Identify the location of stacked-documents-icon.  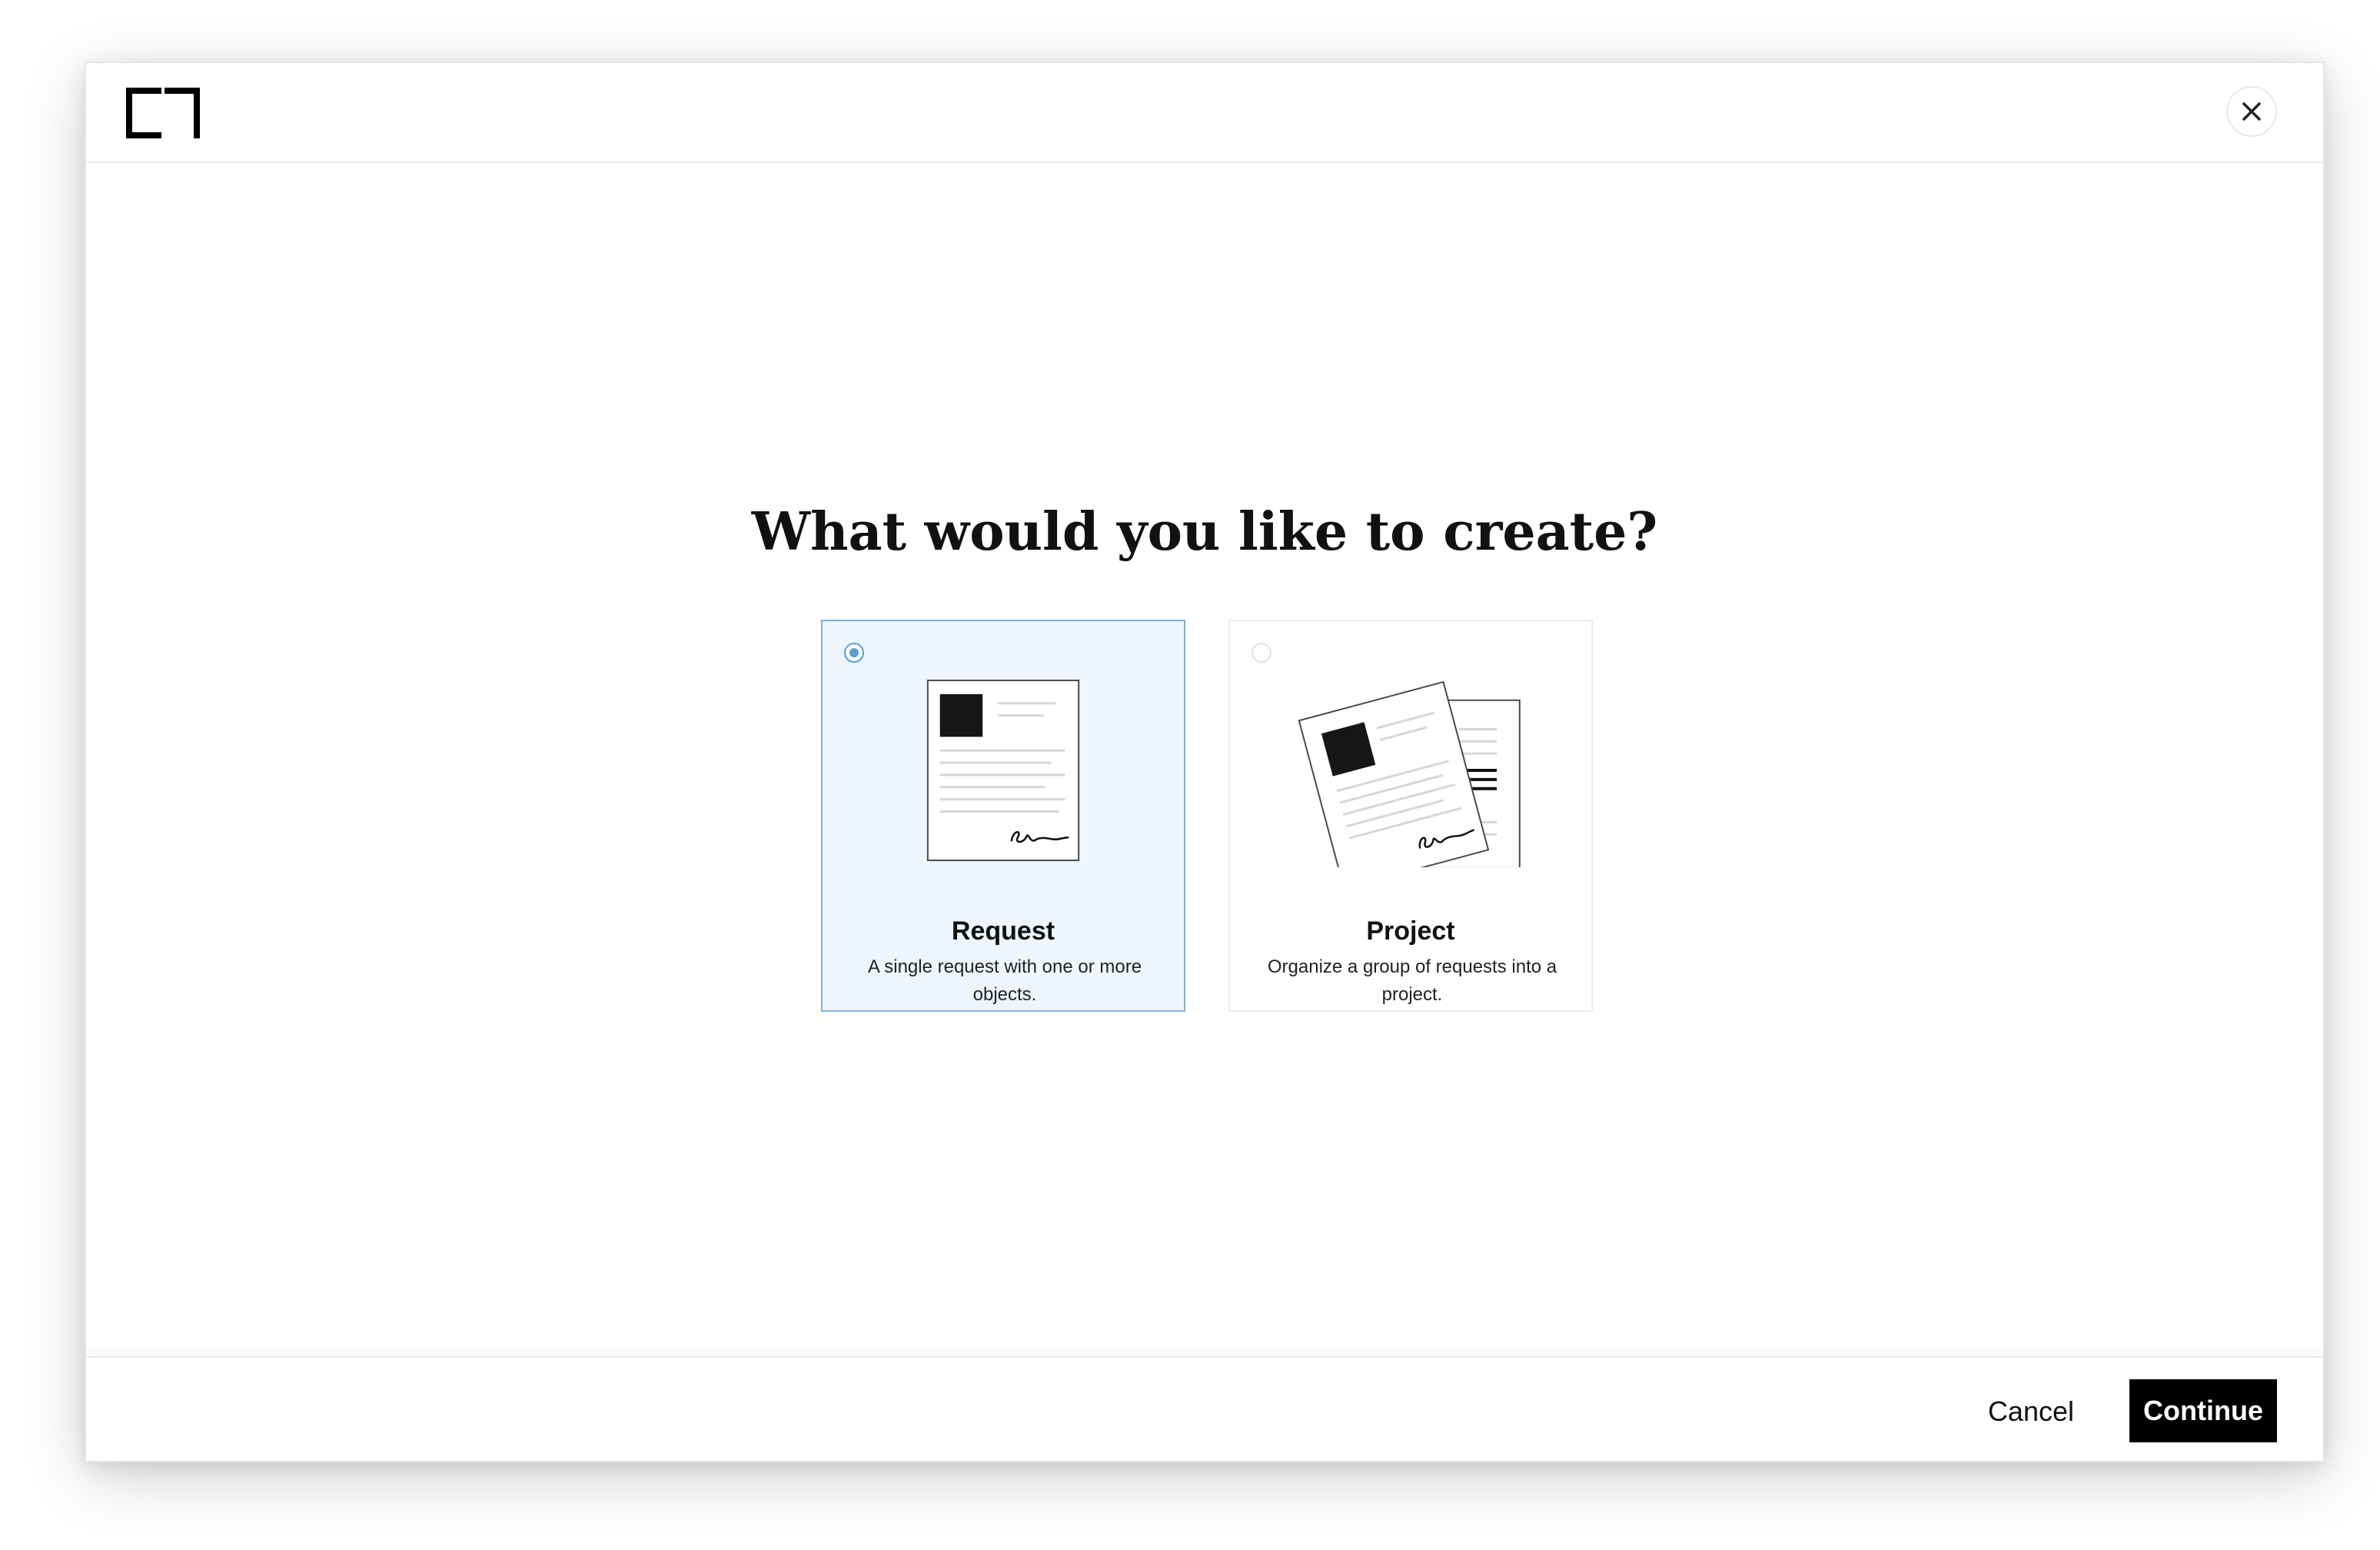
(1409, 773).